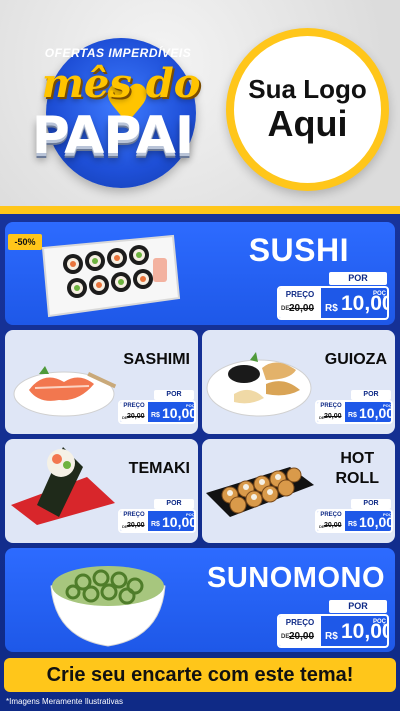 Image resolution: width=400 pixels, height=711 pixels. I want to click on product-card-guioza: GUIOZA POR PREÇO DE 20,00 R$ 10,00 POÇ, so click(298, 382).